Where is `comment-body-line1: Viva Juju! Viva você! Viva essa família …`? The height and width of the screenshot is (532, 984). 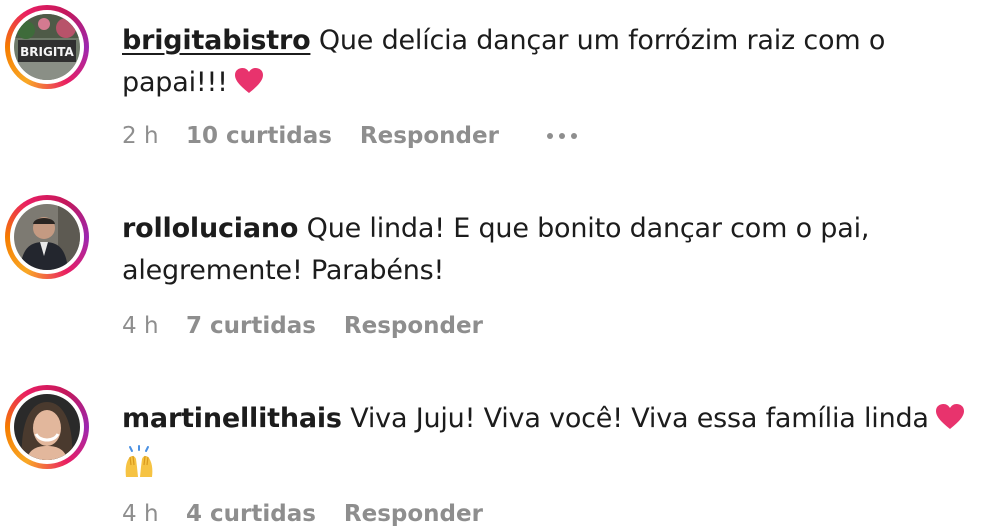
comment-body-line1: Viva Juju! Viva você! Viva essa família … is located at coordinates (639, 418).